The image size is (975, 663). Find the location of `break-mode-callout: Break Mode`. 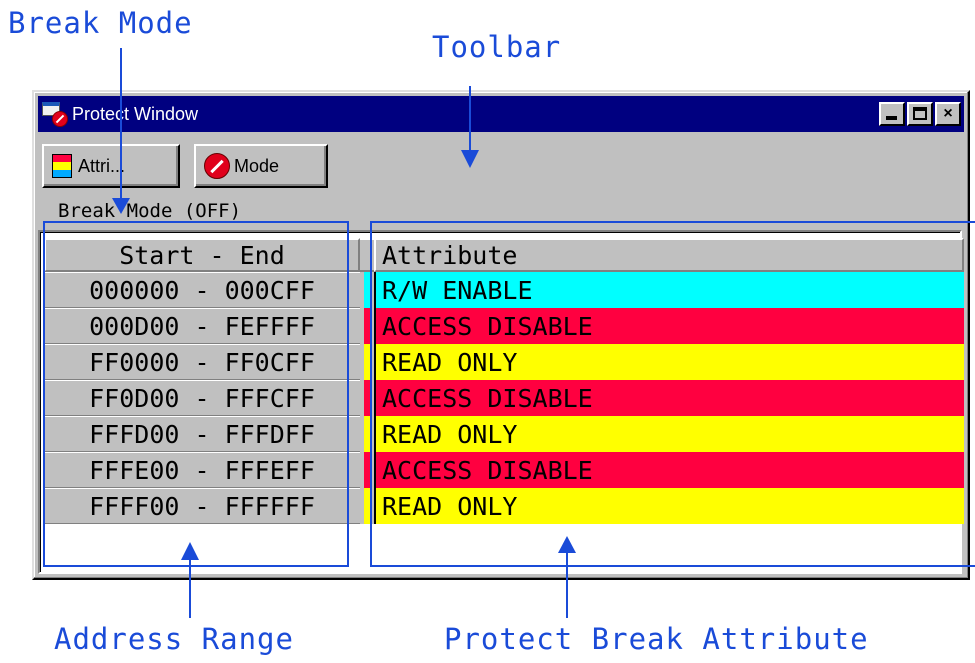

break-mode-callout: Break Mode is located at coordinates (100, 23).